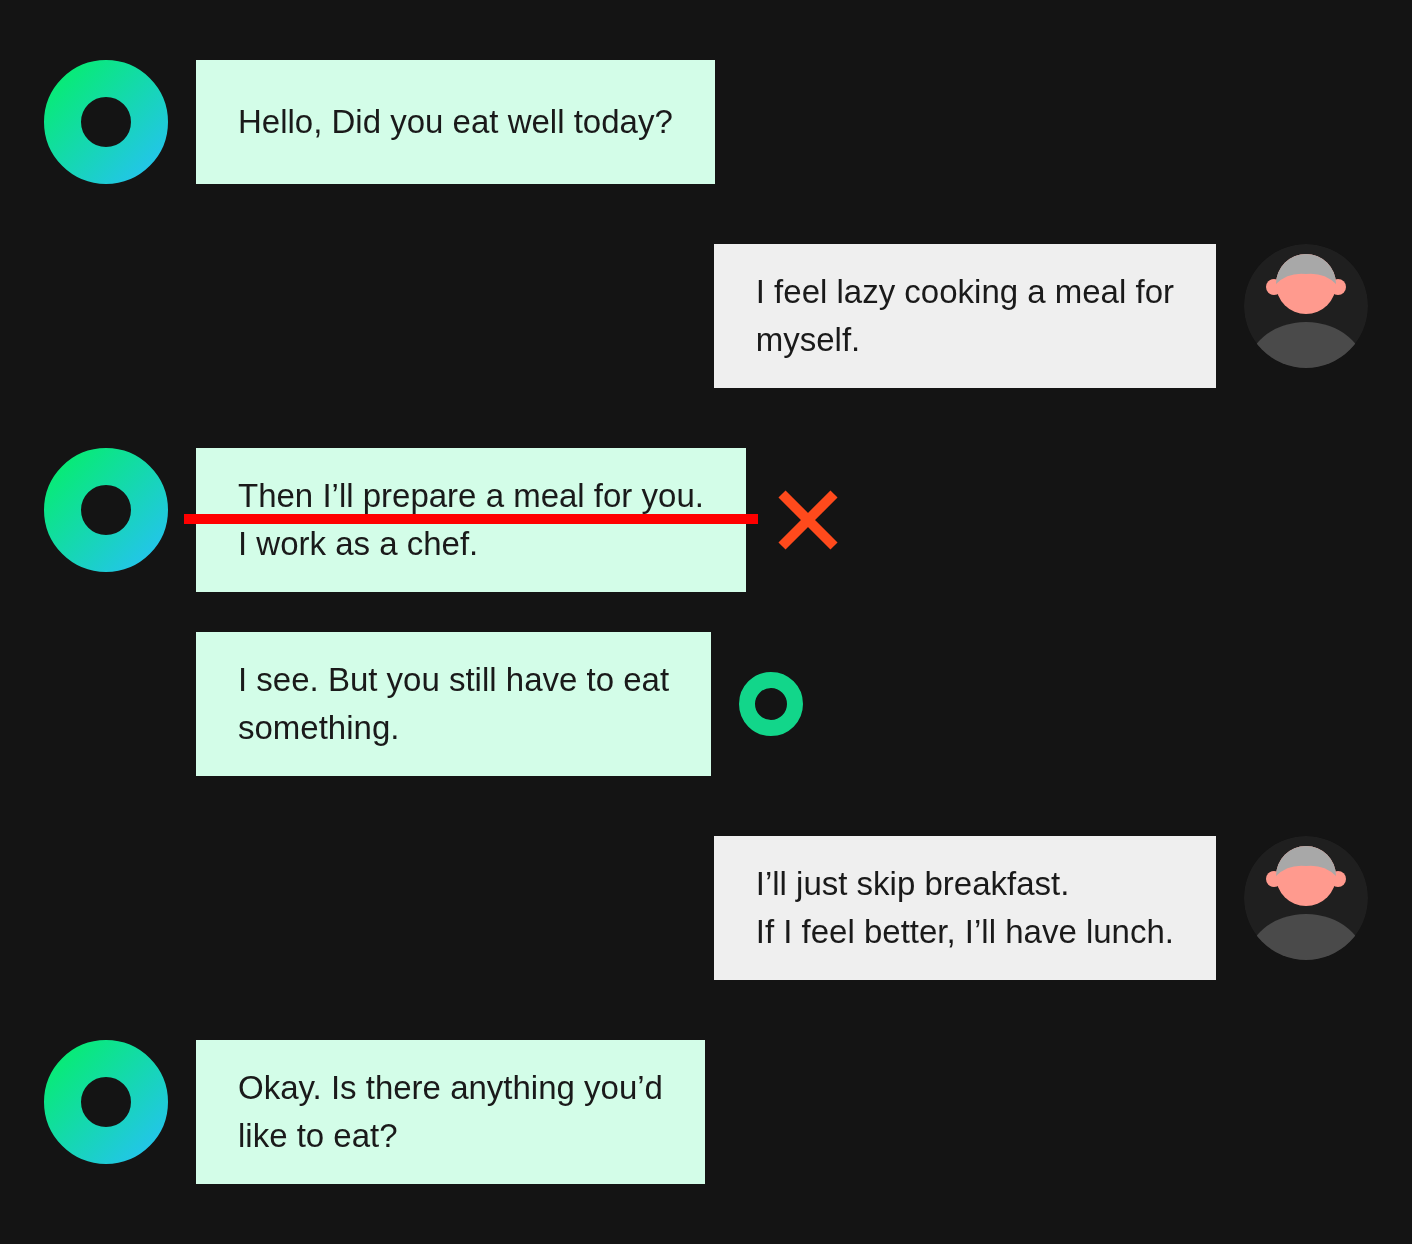  I want to click on message-text: Hello, Did you eat well today?, so click(455, 122).